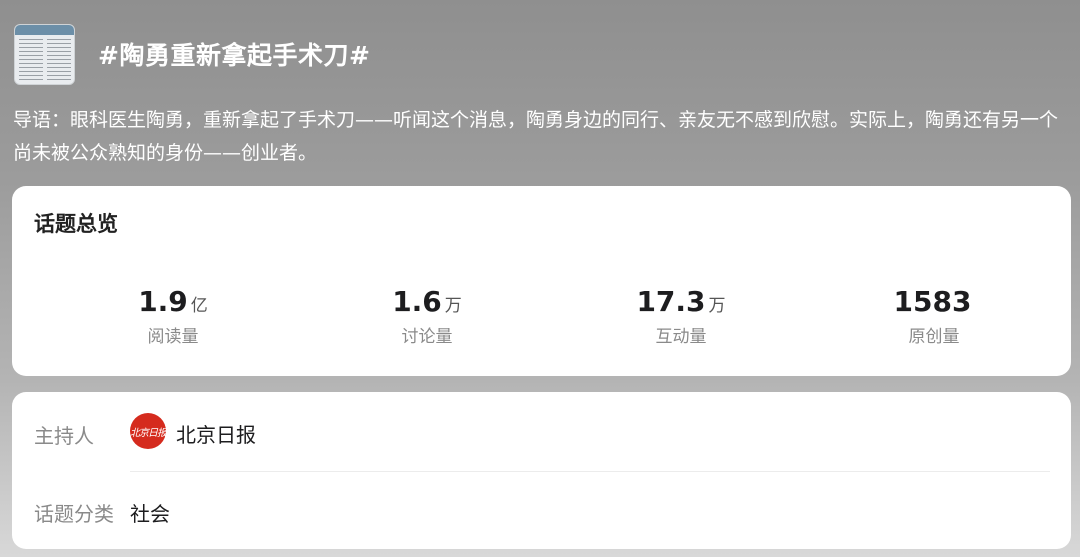 The image size is (1080, 557). What do you see at coordinates (44, 54) in the screenshot?
I see `topic-thumbnail` at bounding box center [44, 54].